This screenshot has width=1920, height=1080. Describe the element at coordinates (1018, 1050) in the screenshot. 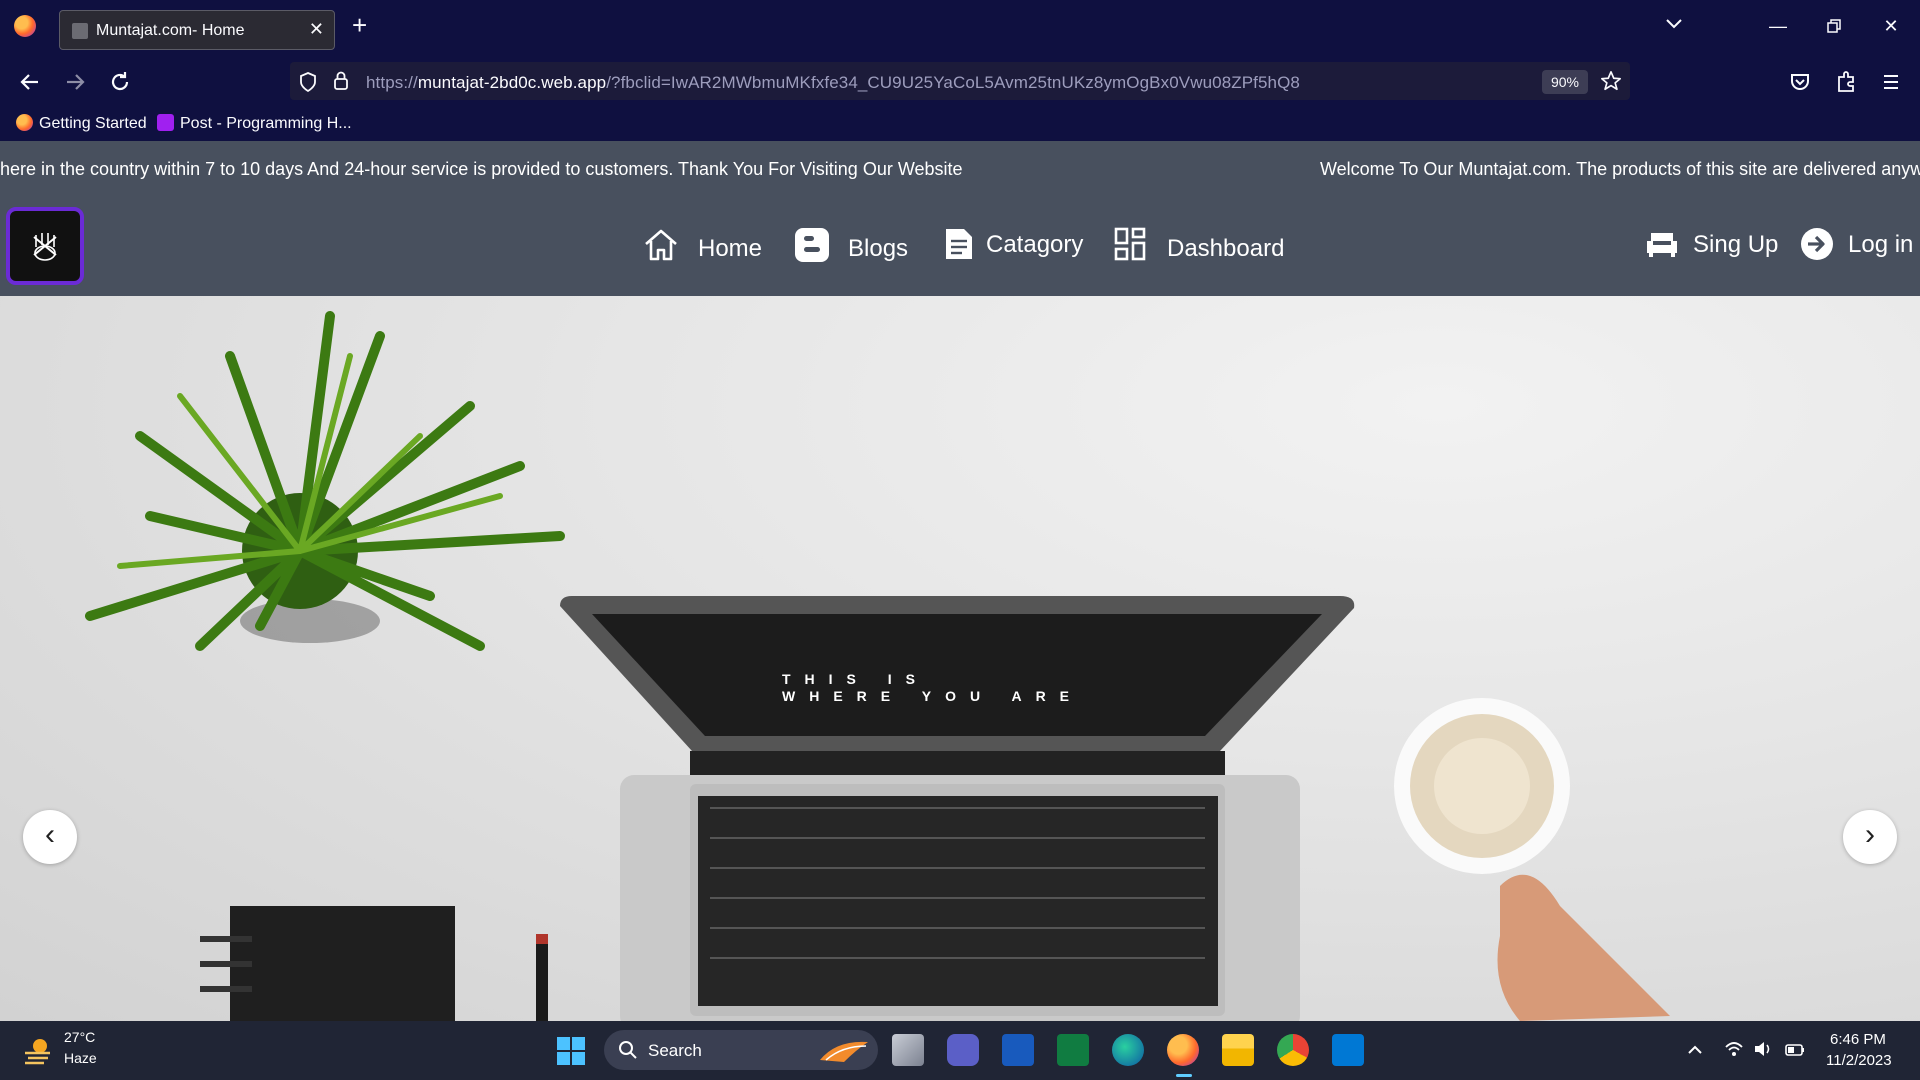

I see `word-icon` at that location.